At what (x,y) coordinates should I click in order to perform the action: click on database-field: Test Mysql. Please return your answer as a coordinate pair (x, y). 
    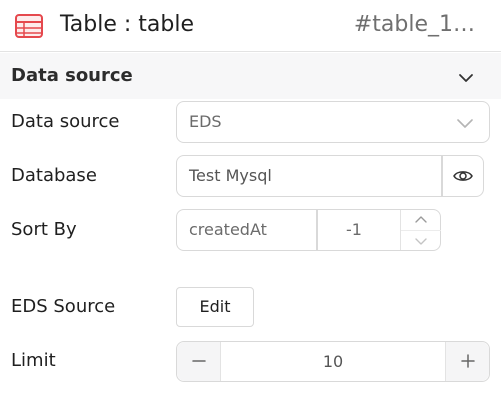
    Looking at the image, I should click on (309, 176).